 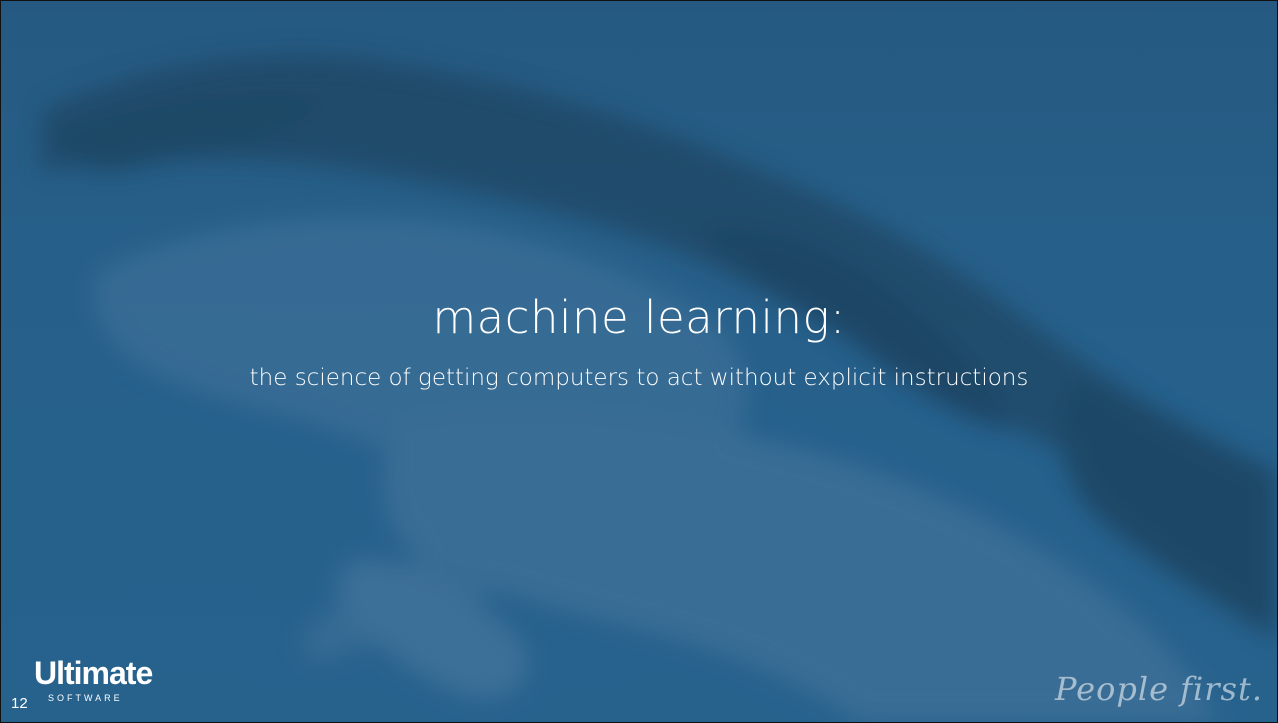 What do you see at coordinates (93, 673) in the screenshot?
I see `logo-wordmark: Ultimate` at bounding box center [93, 673].